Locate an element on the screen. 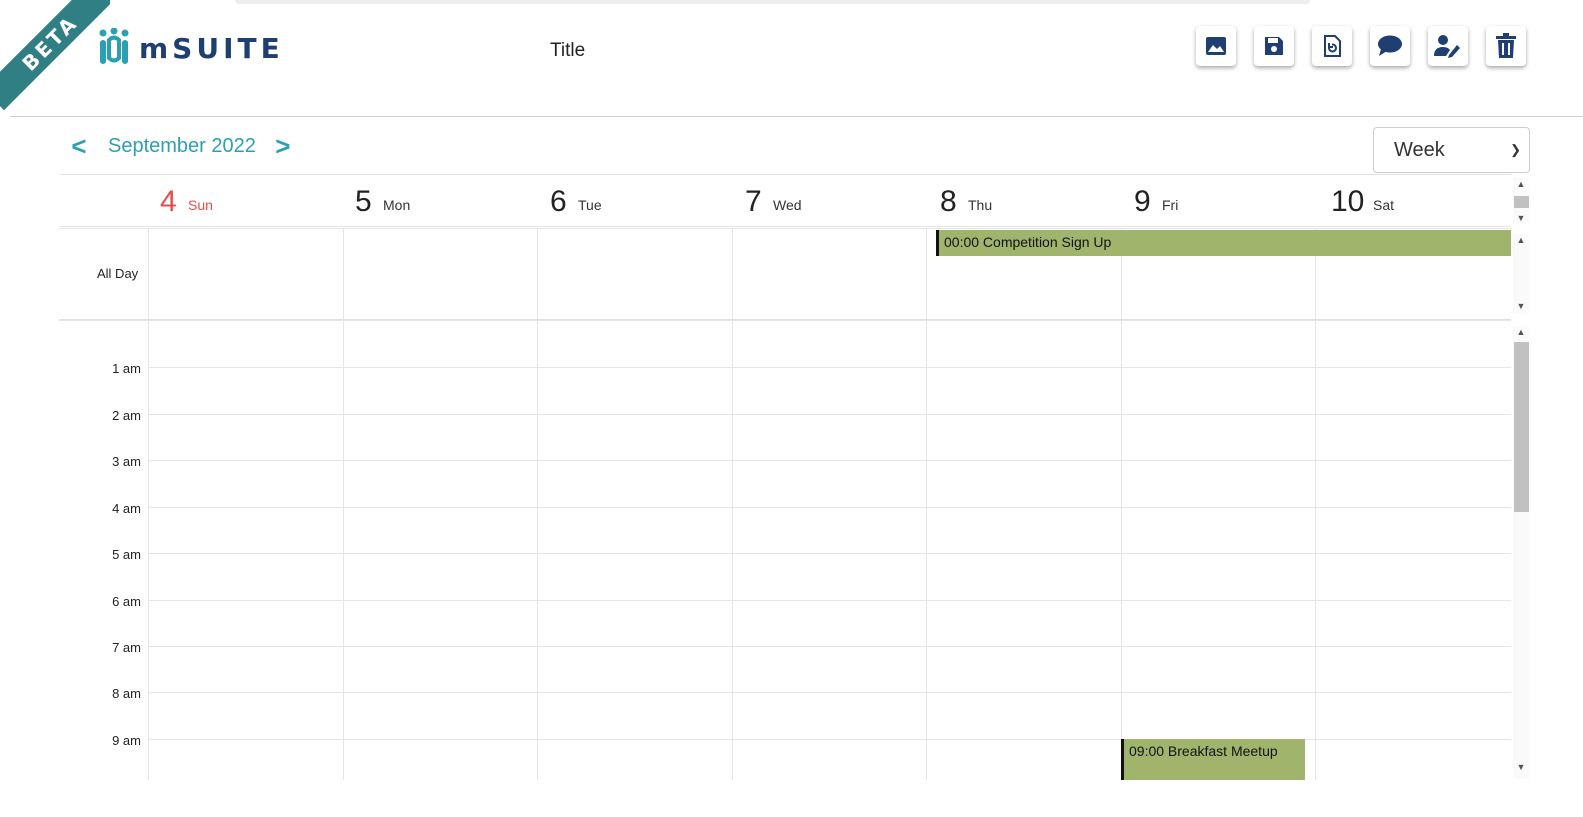 The width and height of the screenshot is (1583, 817). view-select-value: Week is located at coordinates (1419, 150).